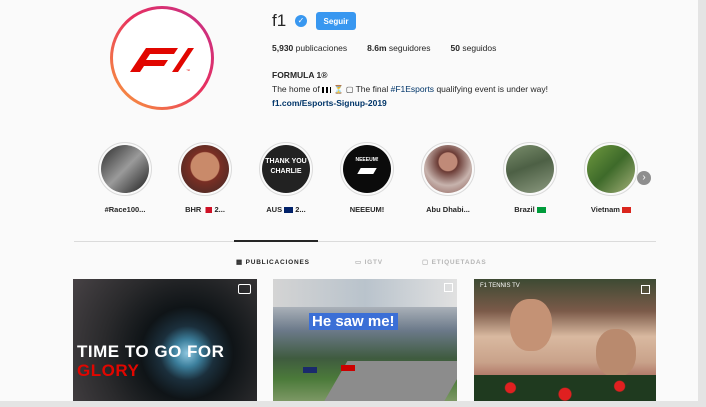  I want to click on vietnam-flag-icon, so click(627, 210).